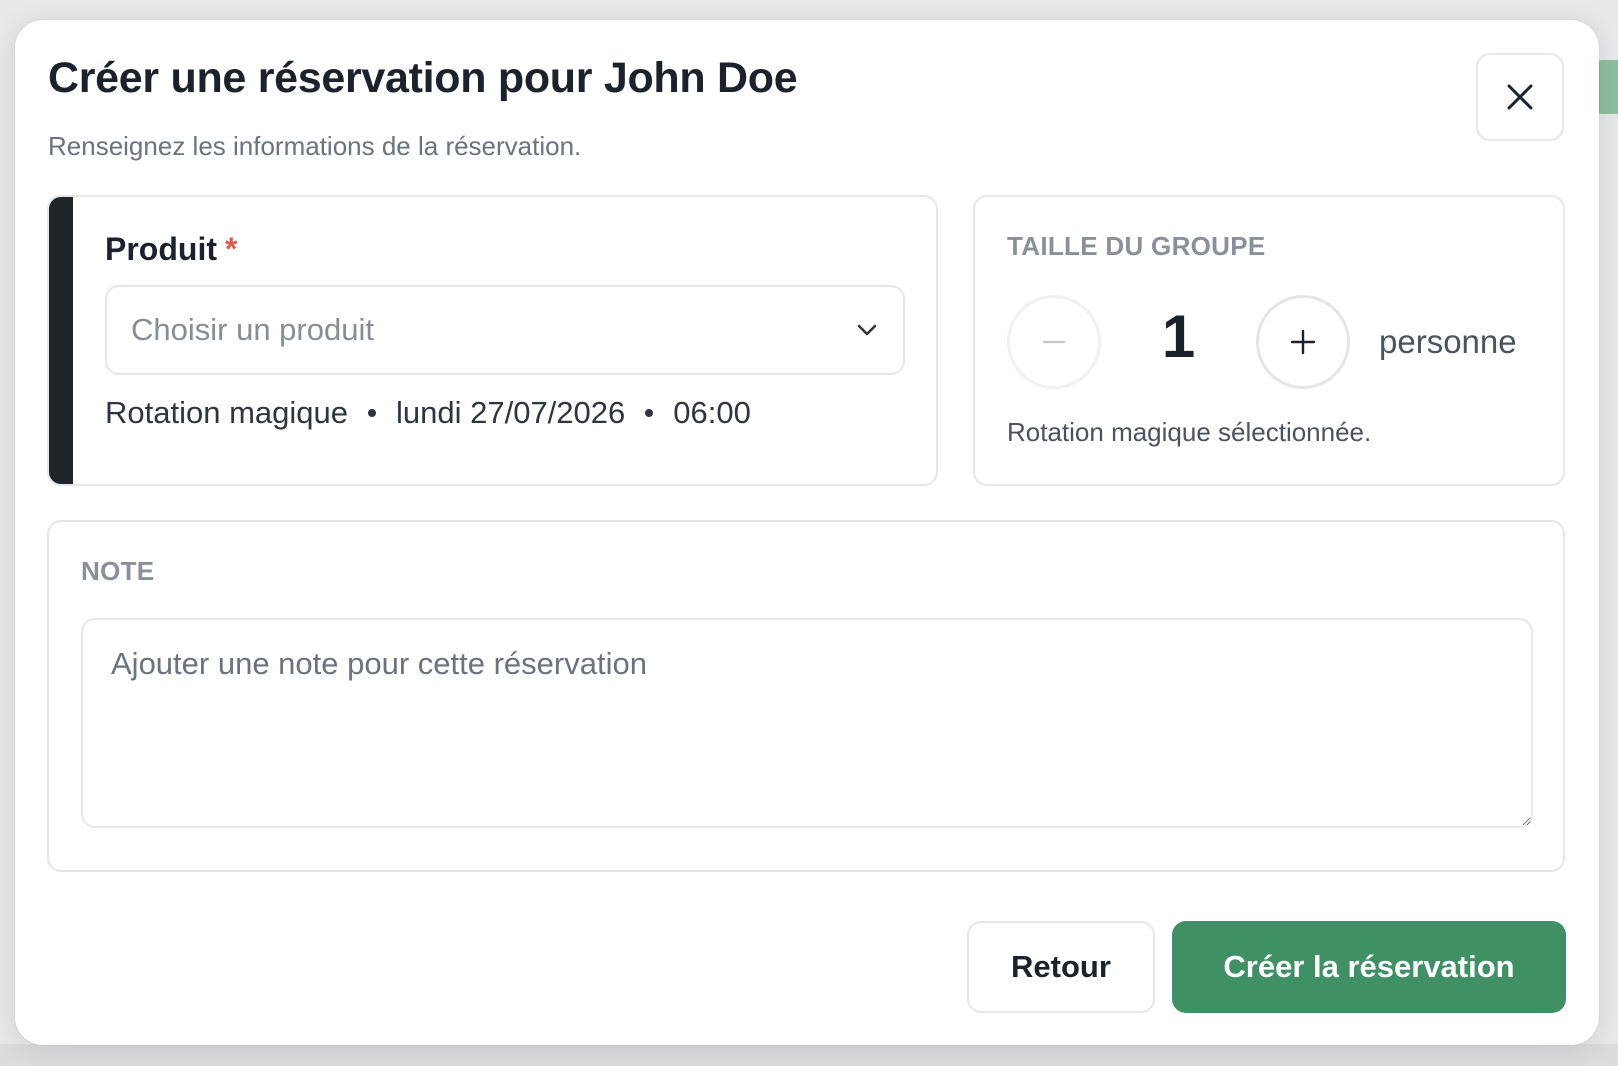  I want to click on backdrop-accent, so click(1607, 87).